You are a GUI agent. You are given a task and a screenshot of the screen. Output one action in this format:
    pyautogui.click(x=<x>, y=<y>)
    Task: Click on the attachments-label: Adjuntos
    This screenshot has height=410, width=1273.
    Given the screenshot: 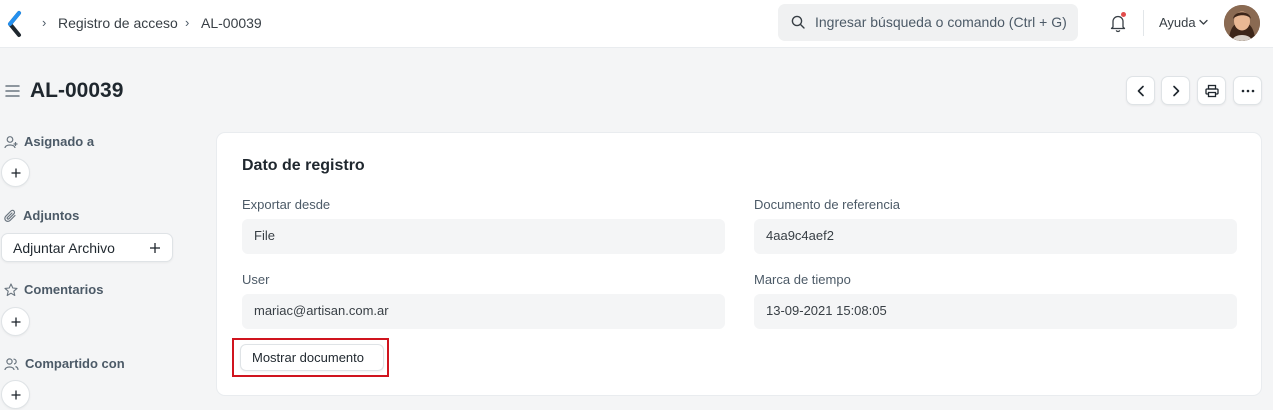 What is the action you would take?
    pyautogui.click(x=51, y=215)
    